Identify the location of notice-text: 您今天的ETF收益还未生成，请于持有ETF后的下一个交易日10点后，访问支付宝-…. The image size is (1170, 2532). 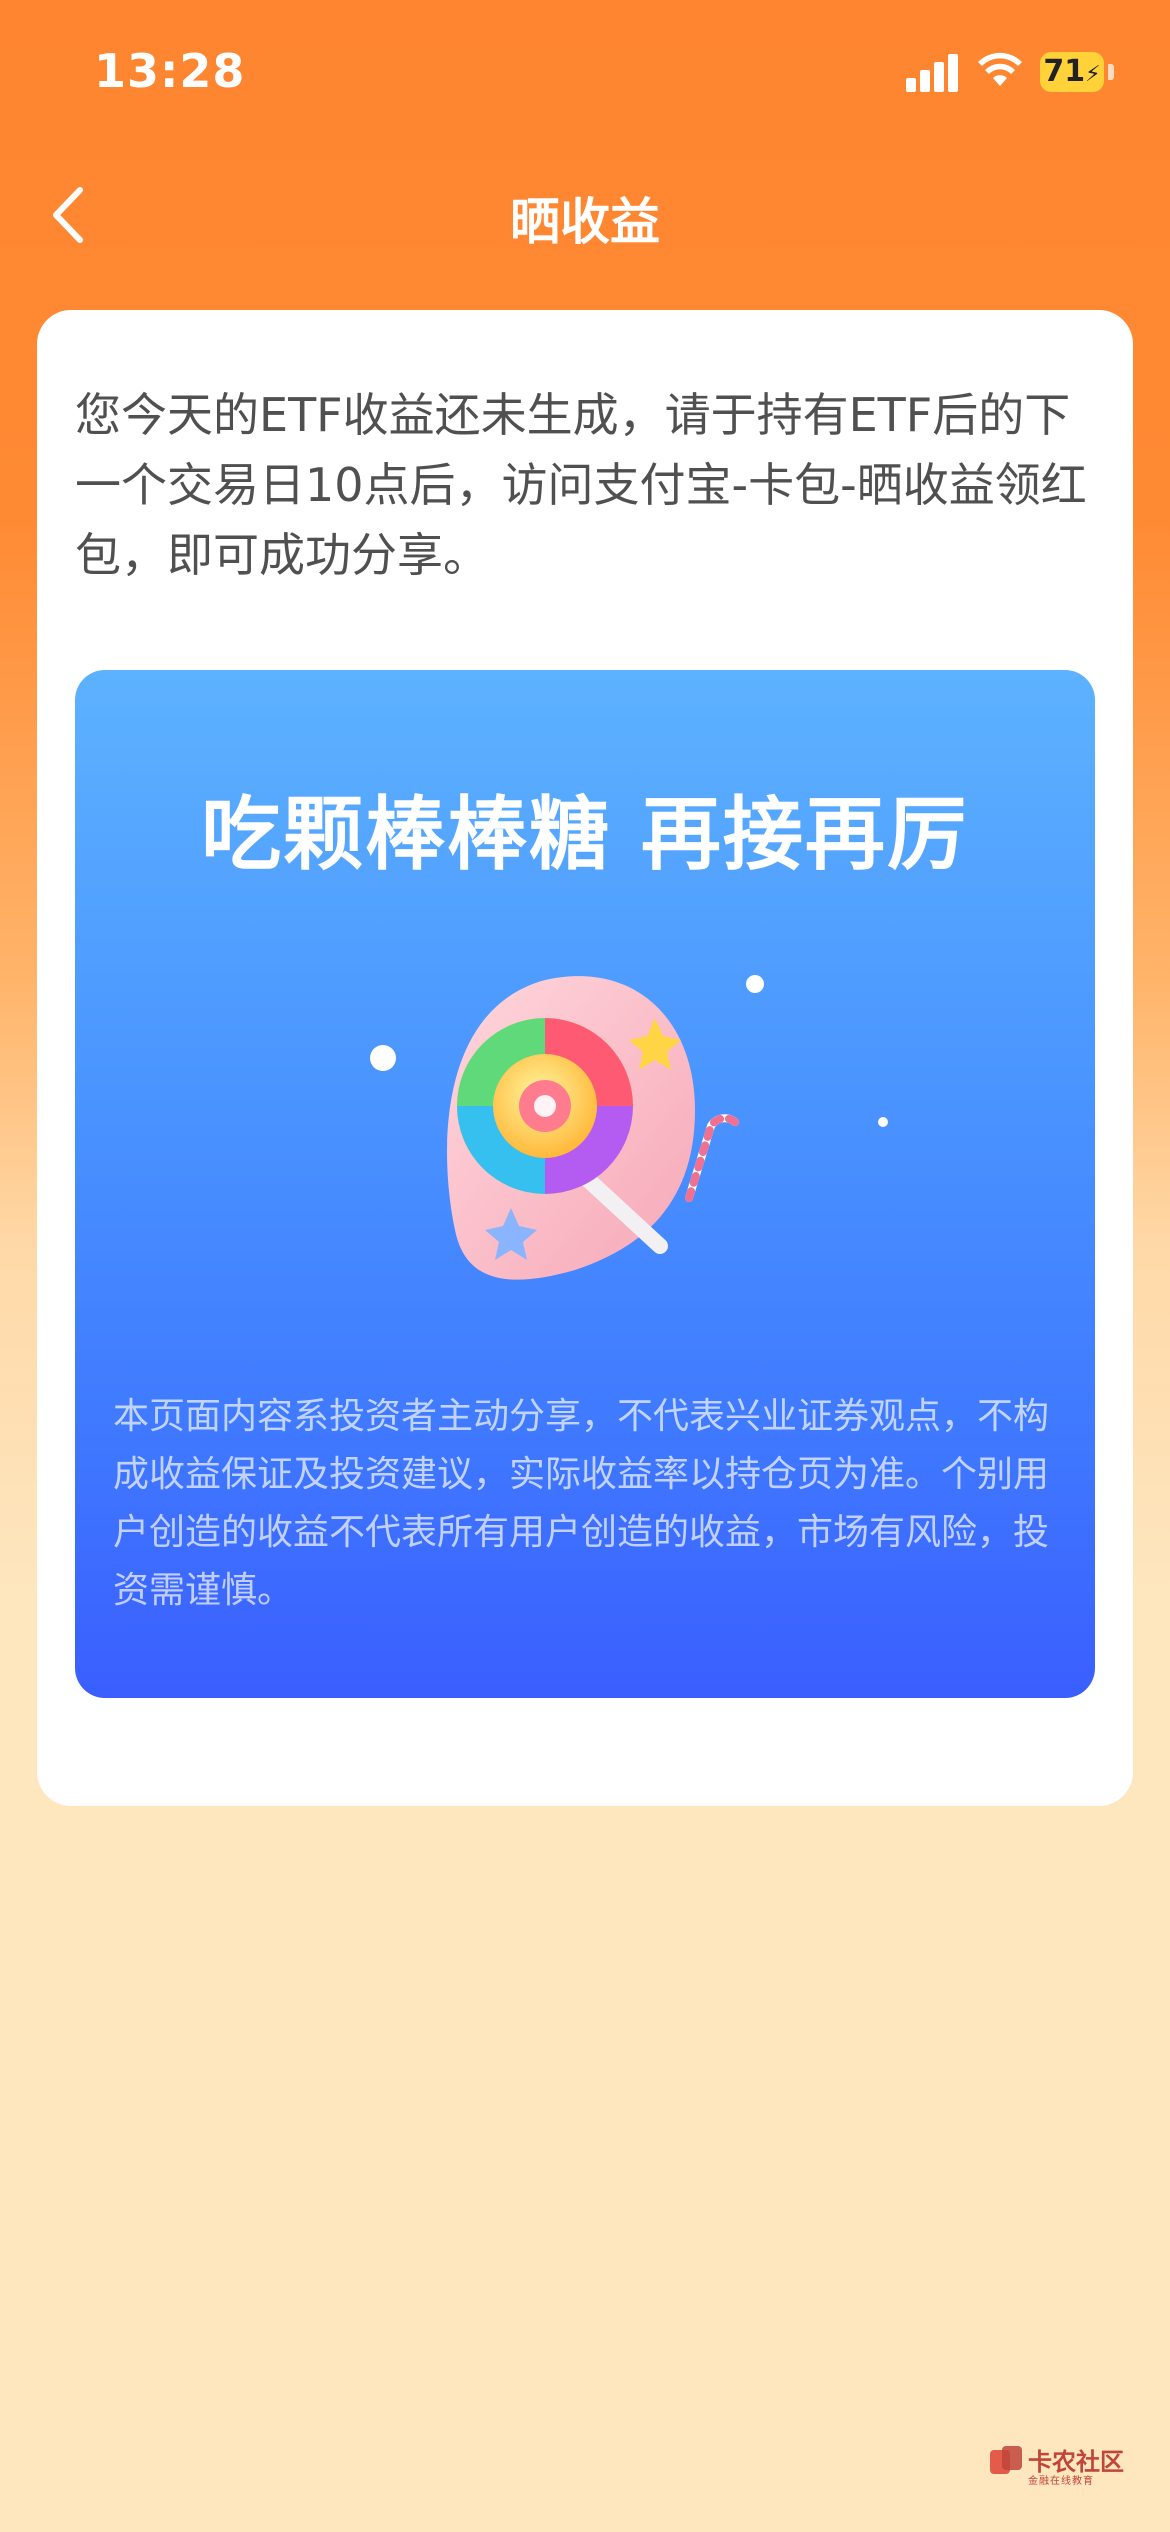
(581, 485).